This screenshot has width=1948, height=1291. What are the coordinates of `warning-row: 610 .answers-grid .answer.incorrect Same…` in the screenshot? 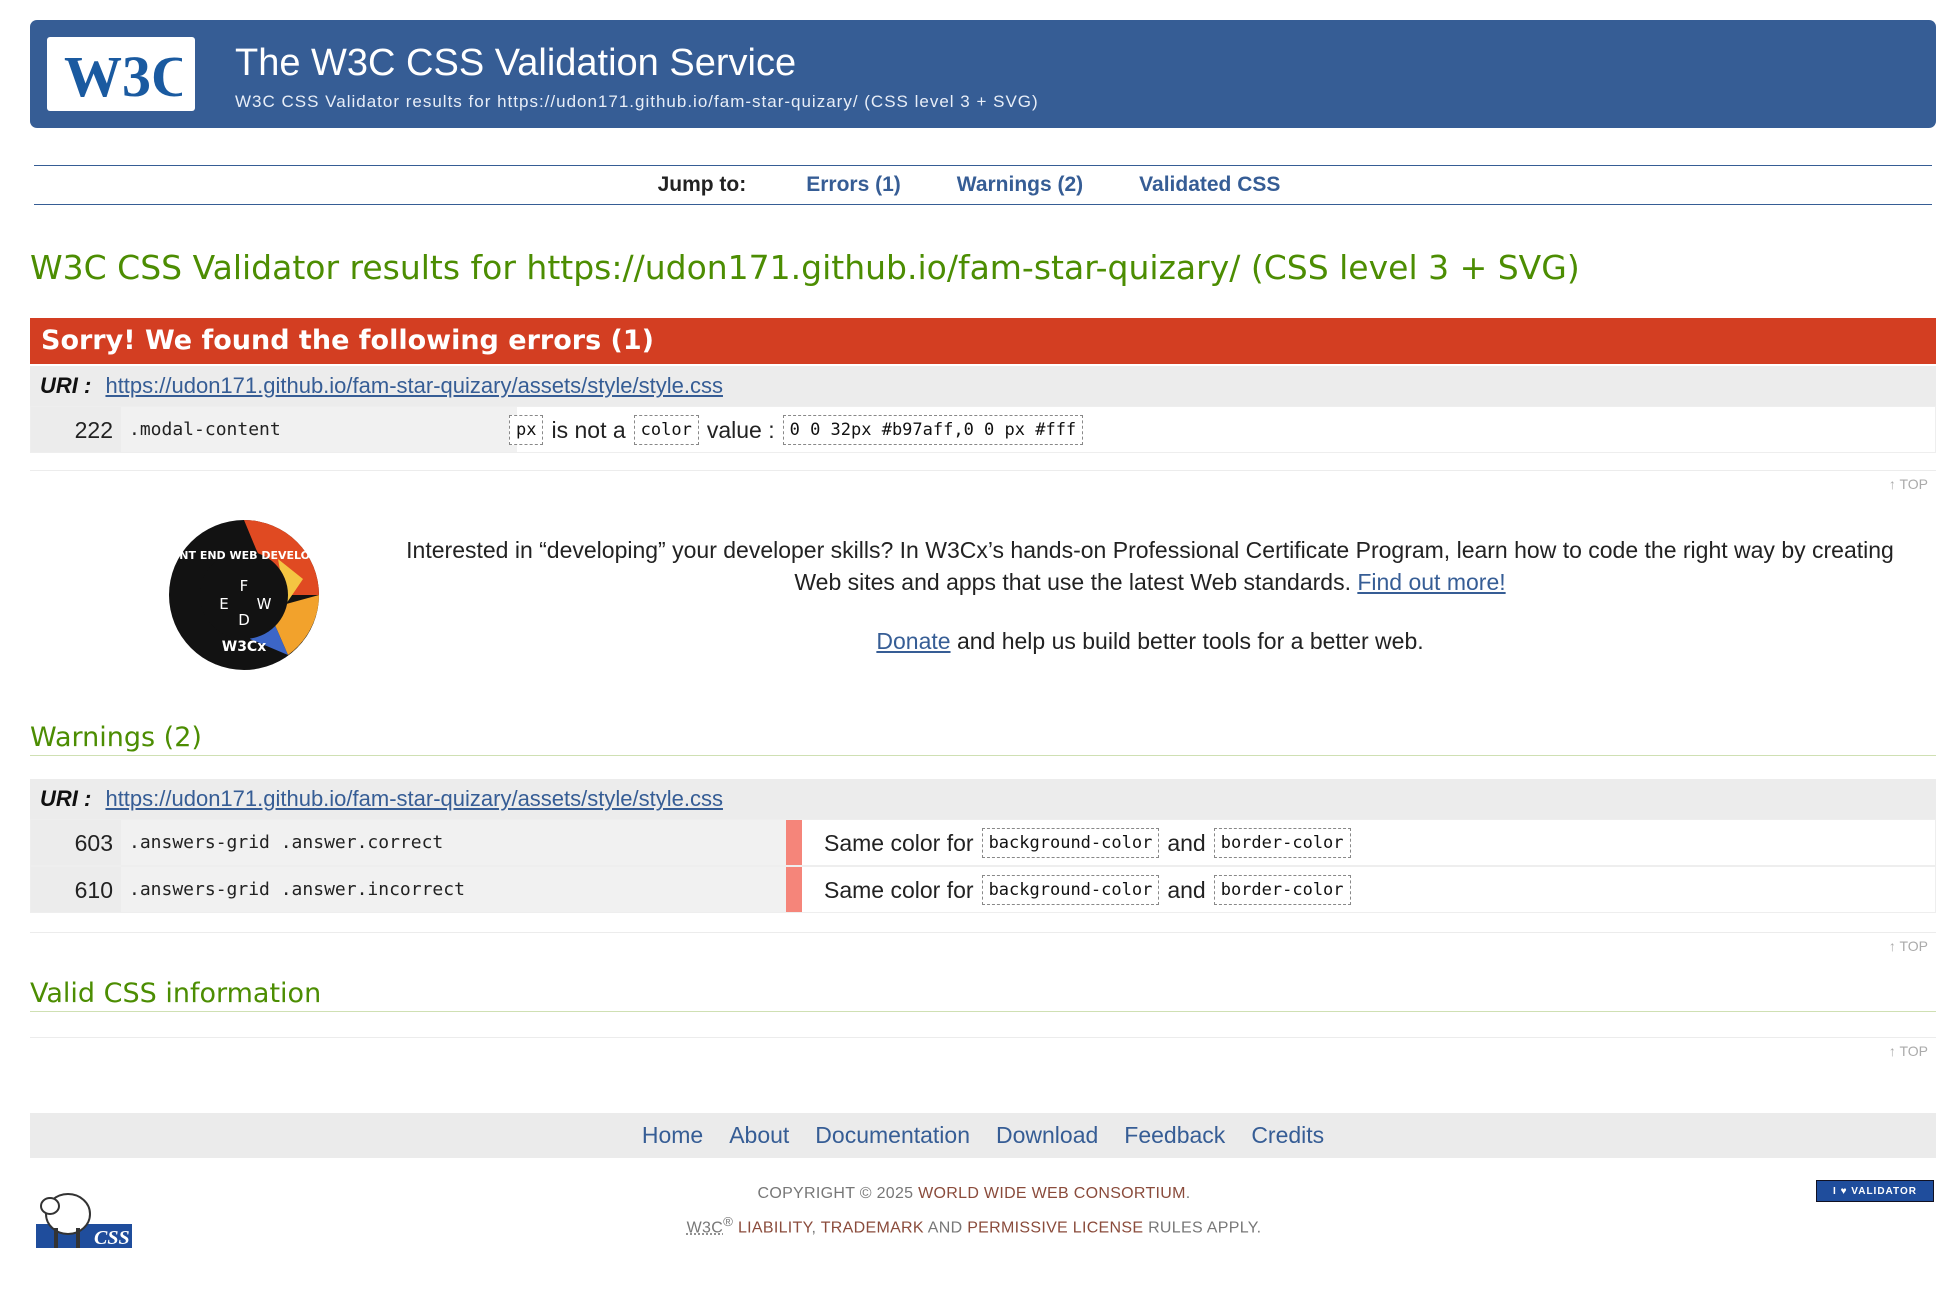 It's located at (983, 889).